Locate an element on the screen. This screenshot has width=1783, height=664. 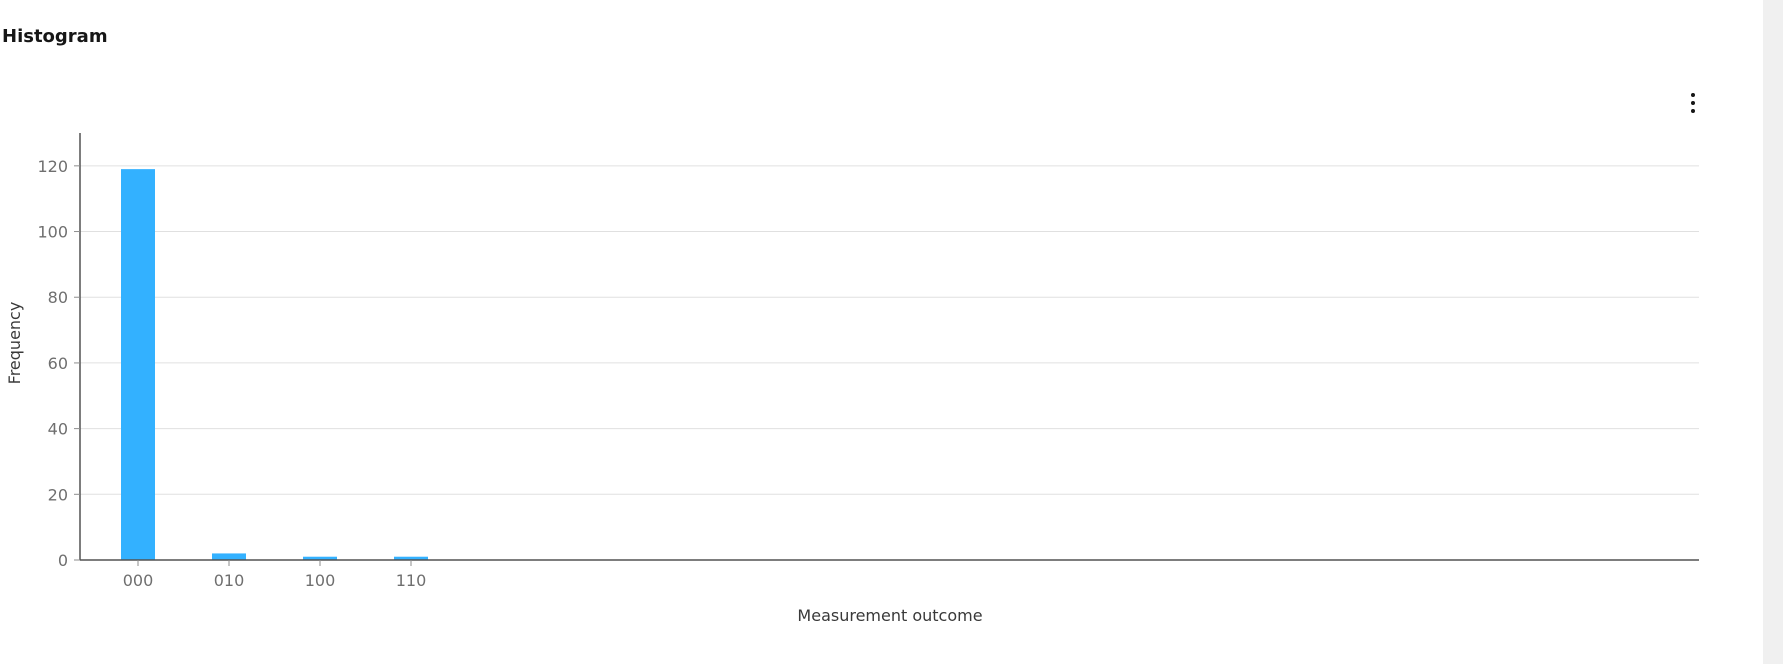
y-tick-label: 20 is located at coordinates (58, 494).